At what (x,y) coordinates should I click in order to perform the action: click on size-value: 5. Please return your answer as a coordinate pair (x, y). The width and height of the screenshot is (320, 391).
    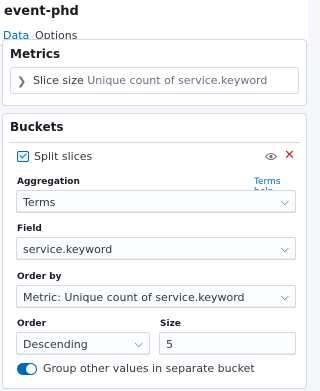
    Looking at the image, I should click on (169, 344).